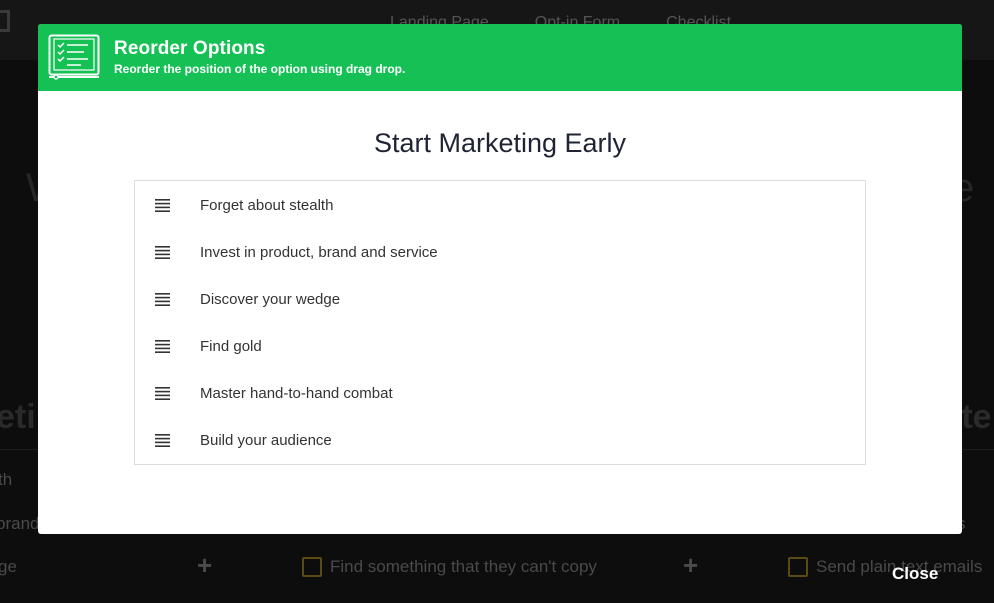 The image size is (994, 603). Describe the element at coordinates (296, 393) in the screenshot. I see `option-label: Master hand-to-hand combat` at that location.